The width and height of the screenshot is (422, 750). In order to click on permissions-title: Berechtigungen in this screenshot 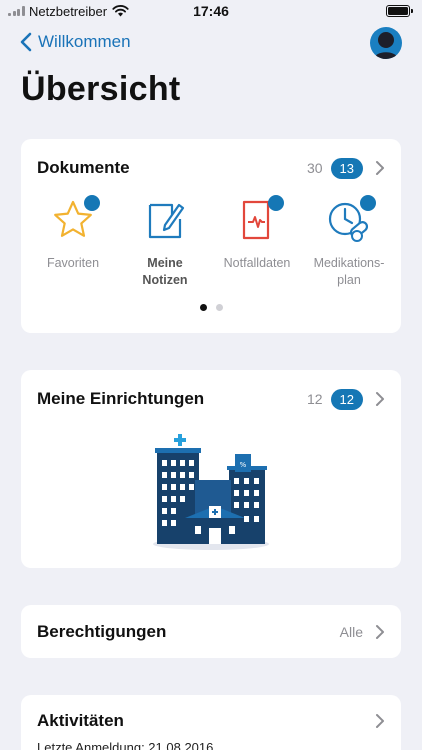, I will do `click(102, 631)`.